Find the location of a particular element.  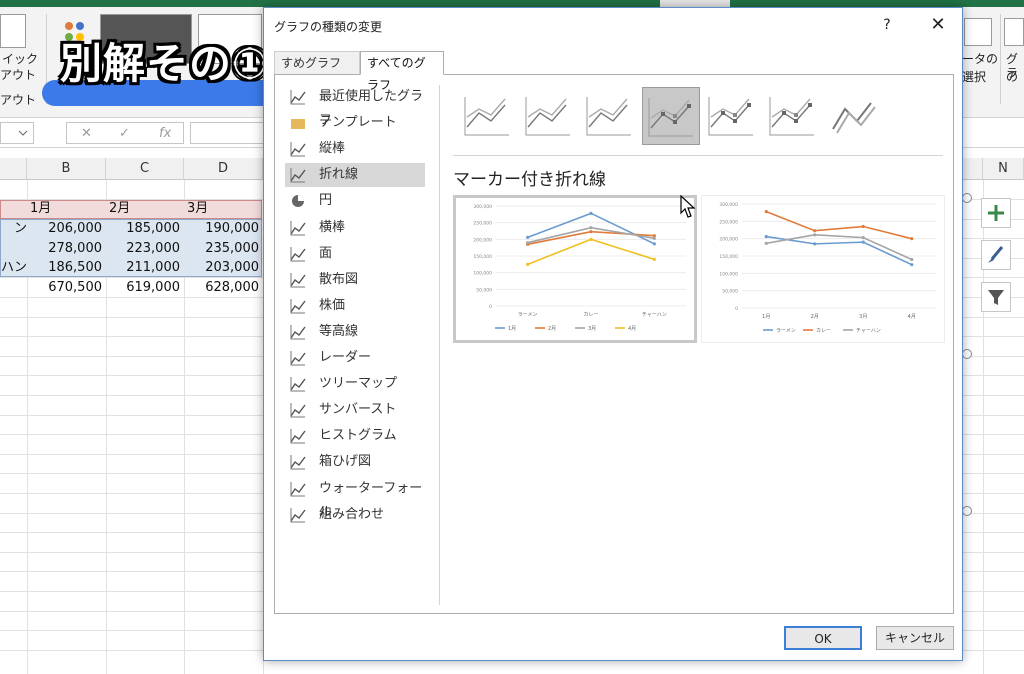

chart-category-item: 横棒 is located at coordinates (355, 228).